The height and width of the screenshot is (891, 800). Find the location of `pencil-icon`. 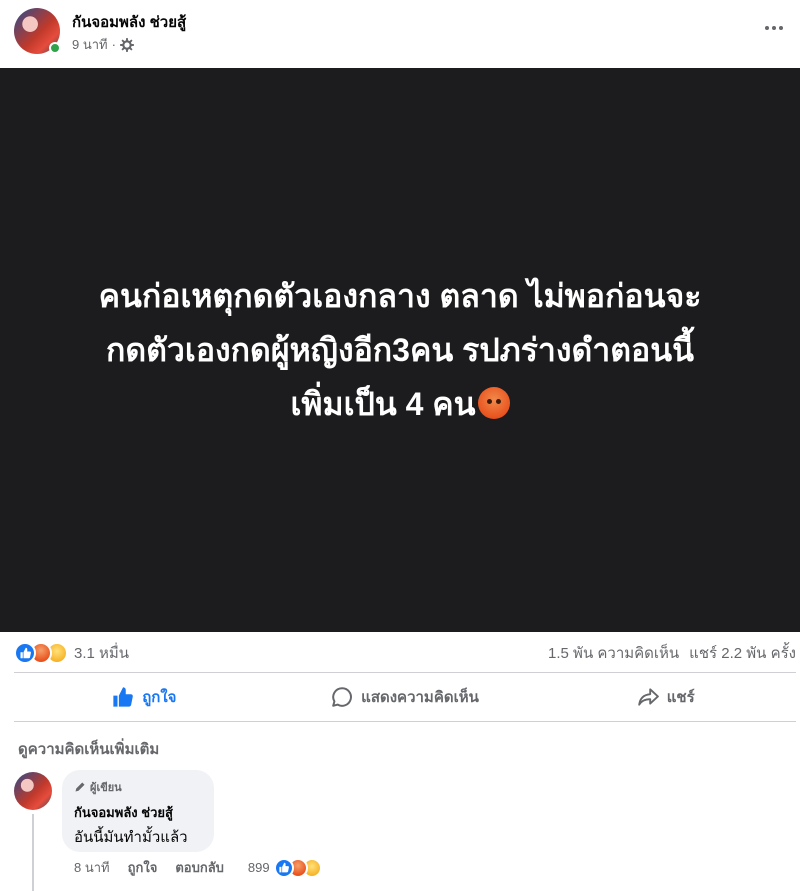

pencil-icon is located at coordinates (80, 787).